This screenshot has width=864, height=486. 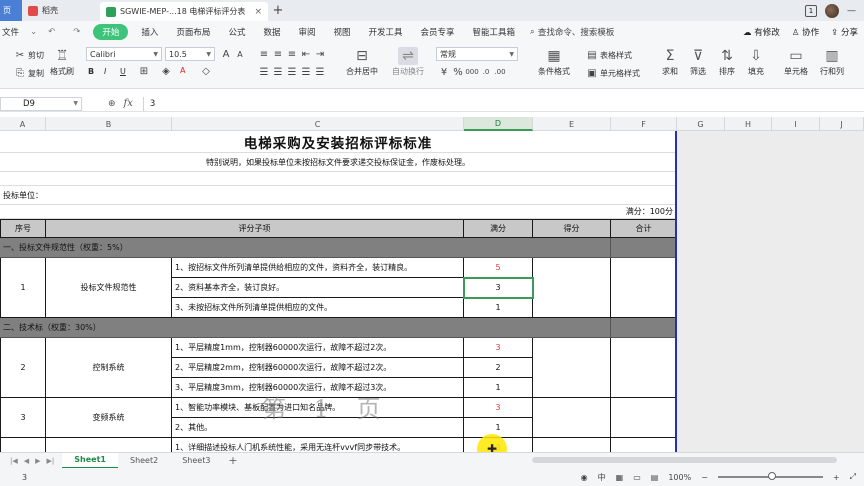 What do you see at coordinates (438, 32) in the screenshot?
I see `menu-member: 会员专享` at bounding box center [438, 32].